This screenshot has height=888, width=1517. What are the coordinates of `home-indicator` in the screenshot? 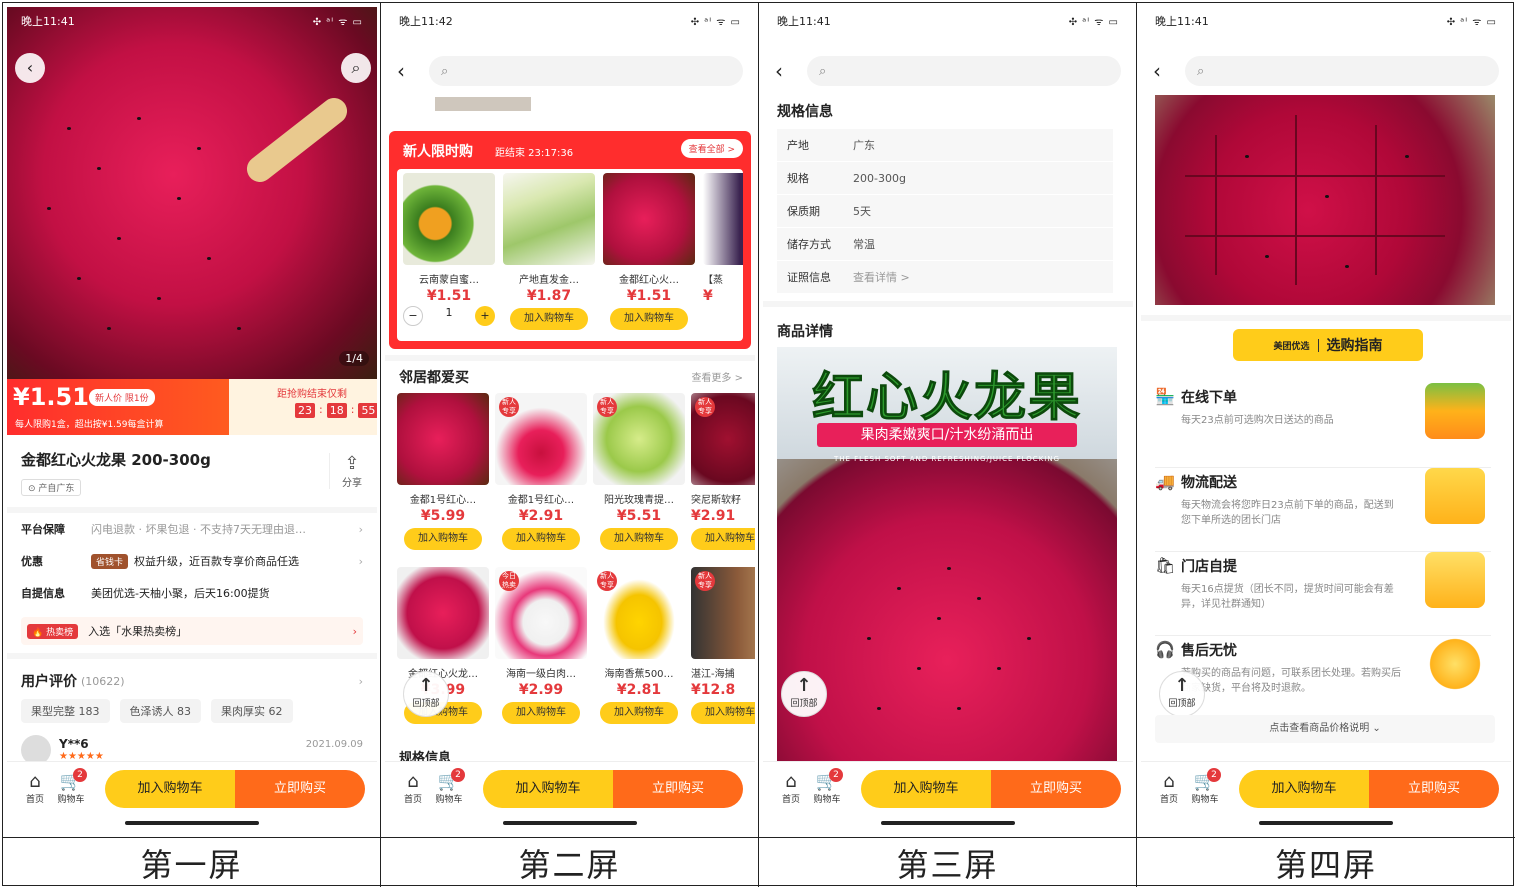 It's located at (1326, 823).